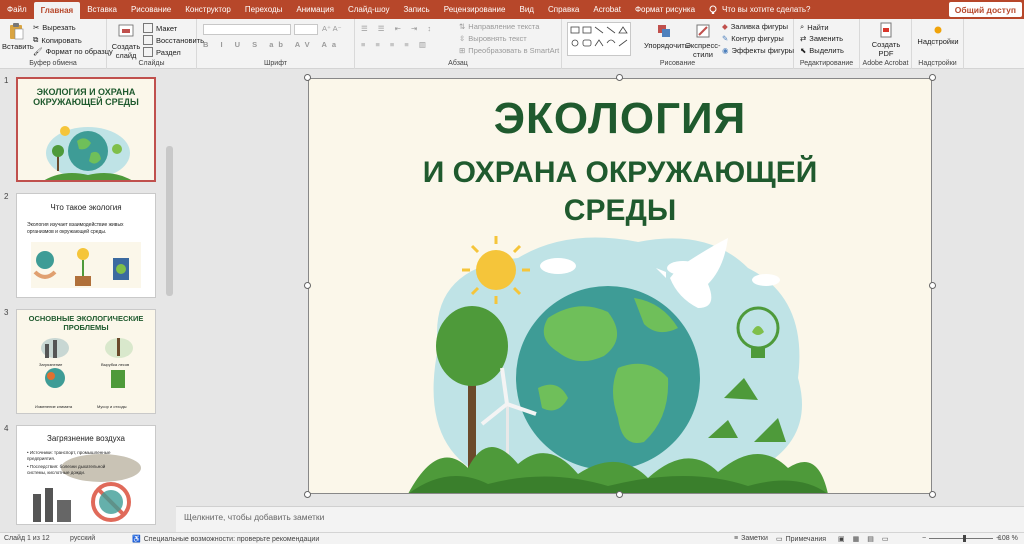 The height and width of the screenshot is (544, 1024). What do you see at coordinates (924, 538) in the screenshot?
I see `zoom-out-icon: −` at bounding box center [924, 538].